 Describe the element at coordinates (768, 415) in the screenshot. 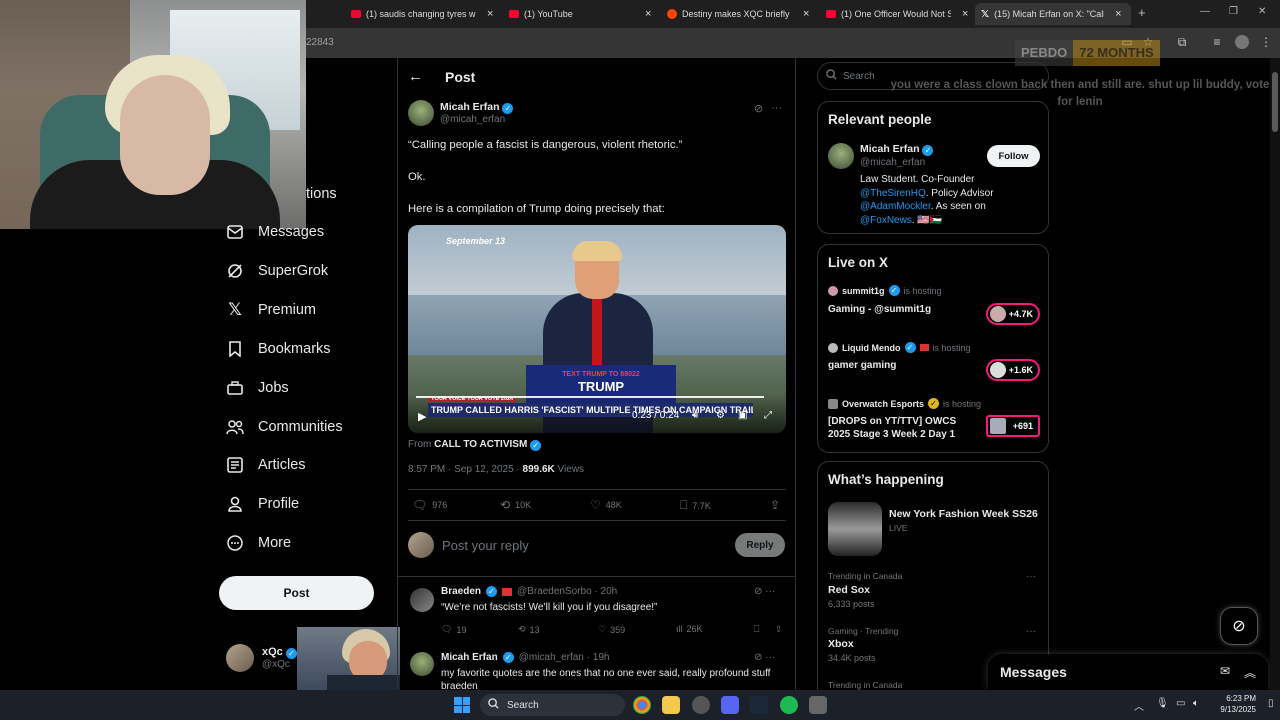

I see `fullscreen-icon: ⤢` at that location.